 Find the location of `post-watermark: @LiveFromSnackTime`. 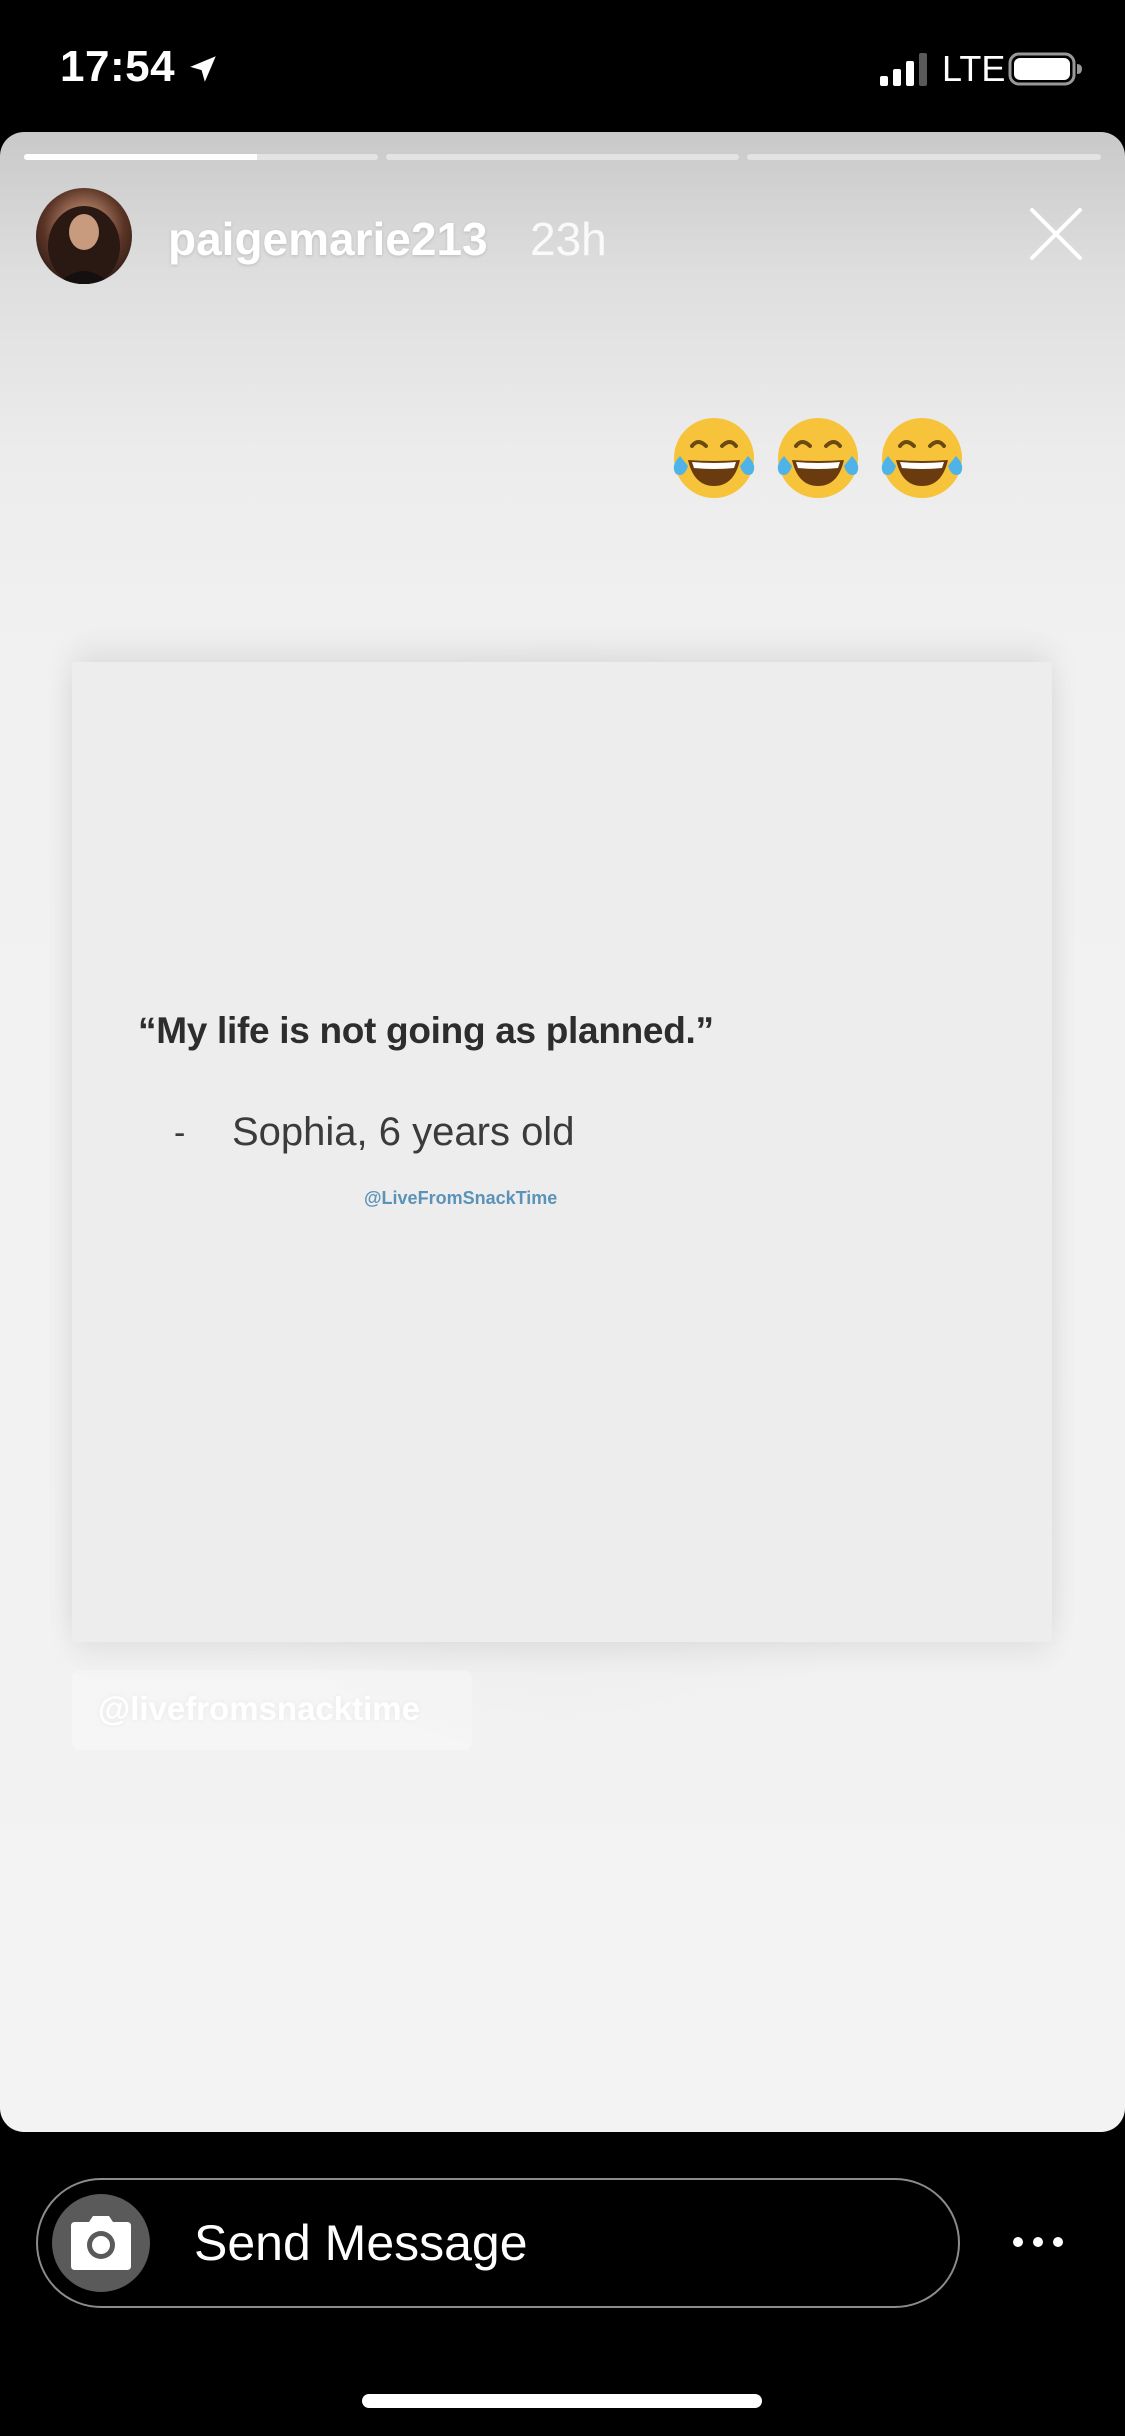

post-watermark: @LiveFromSnackTime is located at coordinates (461, 1198).